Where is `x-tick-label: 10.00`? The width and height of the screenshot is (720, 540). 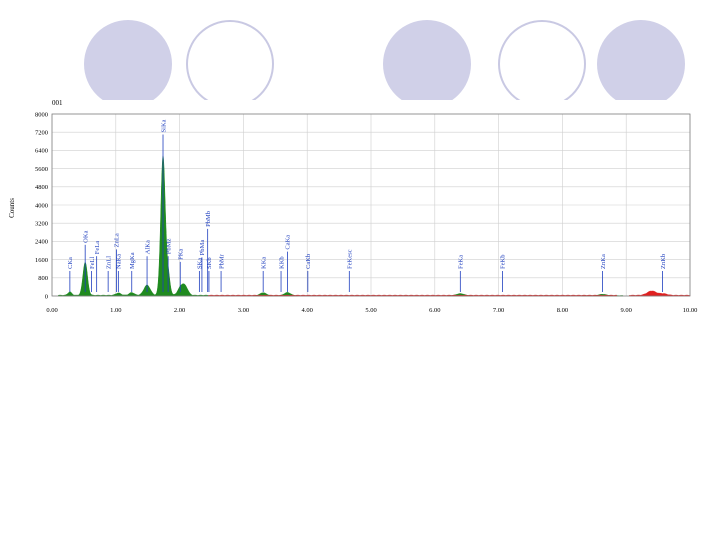 x-tick-label: 10.00 is located at coordinates (690, 310).